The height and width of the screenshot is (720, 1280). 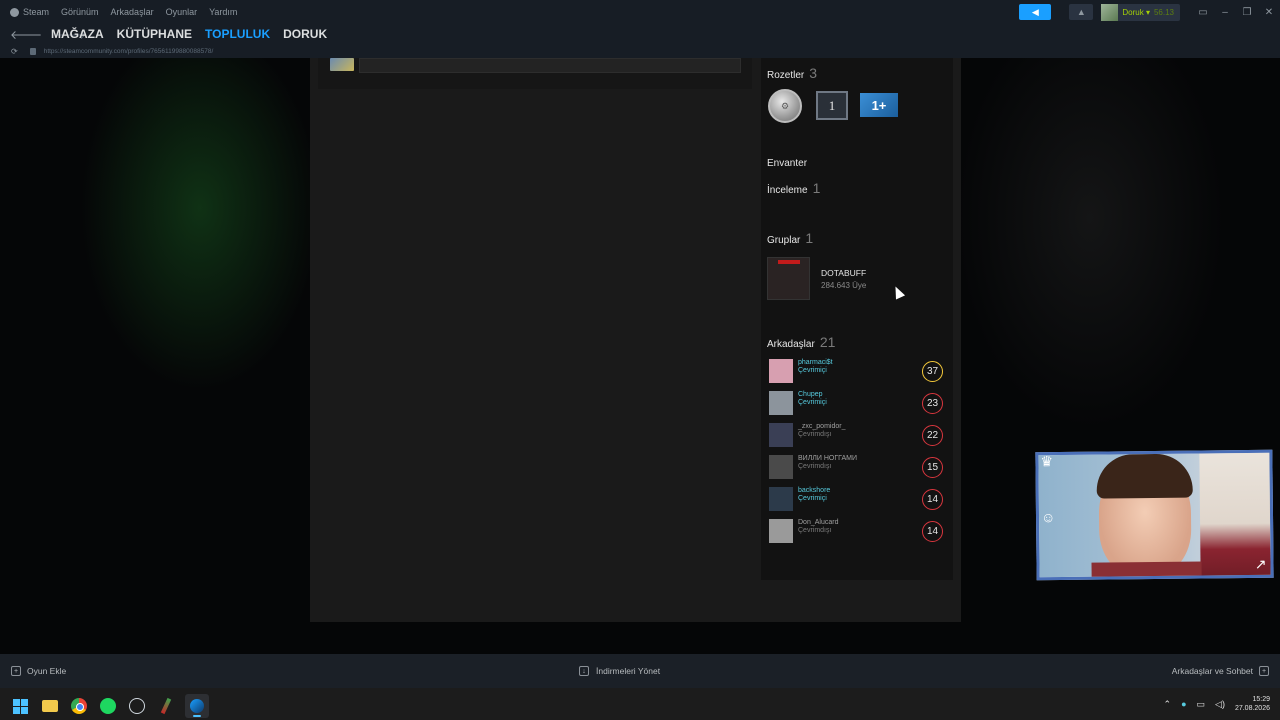 I want to click on arrow-doodle-icon: ↗, so click(x=1260, y=563).